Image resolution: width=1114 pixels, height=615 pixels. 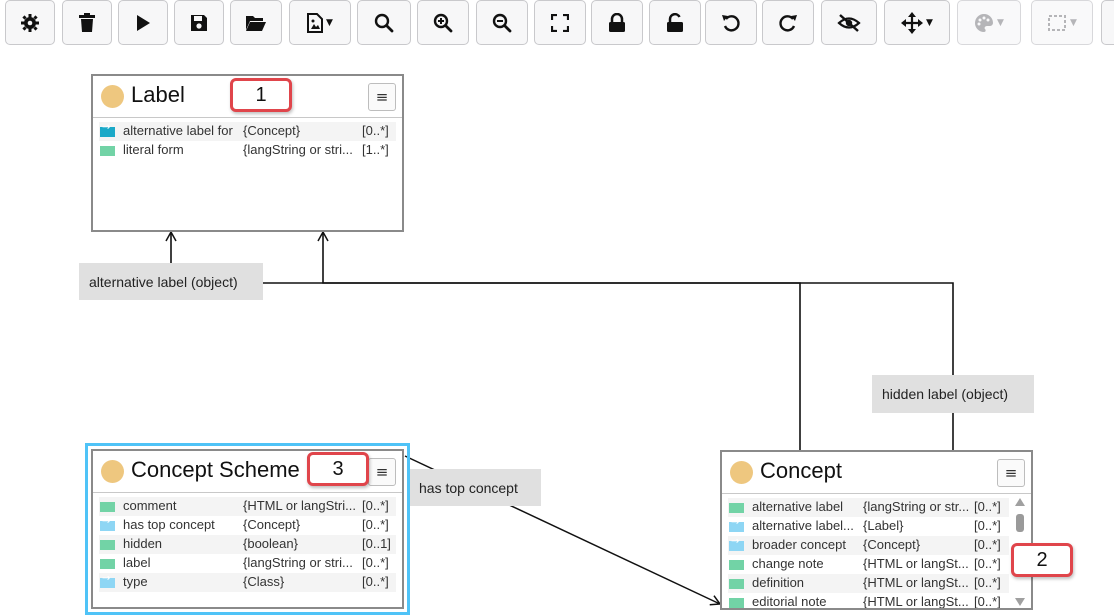 I want to click on badge-number: 2, so click(x=1042, y=559).